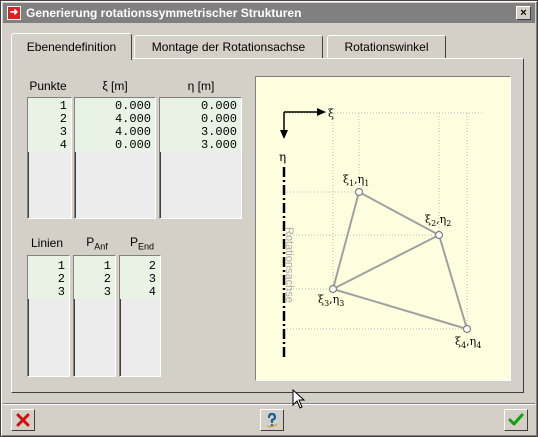 This screenshot has height=437, width=538. What do you see at coordinates (49, 125) in the screenshot?
I see `points-number-rows: 1 2 3 4` at bounding box center [49, 125].